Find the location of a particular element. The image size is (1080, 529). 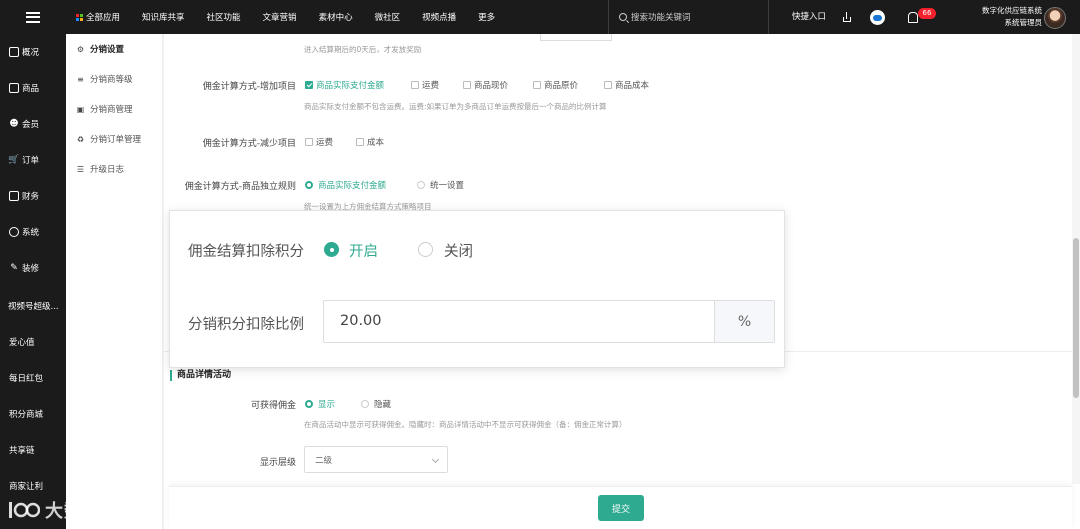

display-level-label: 显示层级 is located at coordinates (277, 463).